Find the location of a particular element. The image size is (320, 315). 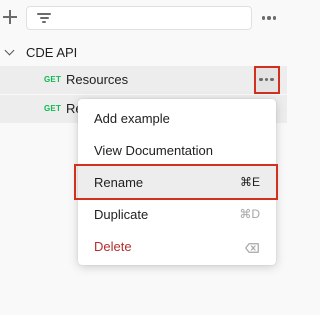

chevron-down-icon is located at coordinates (9, 50).